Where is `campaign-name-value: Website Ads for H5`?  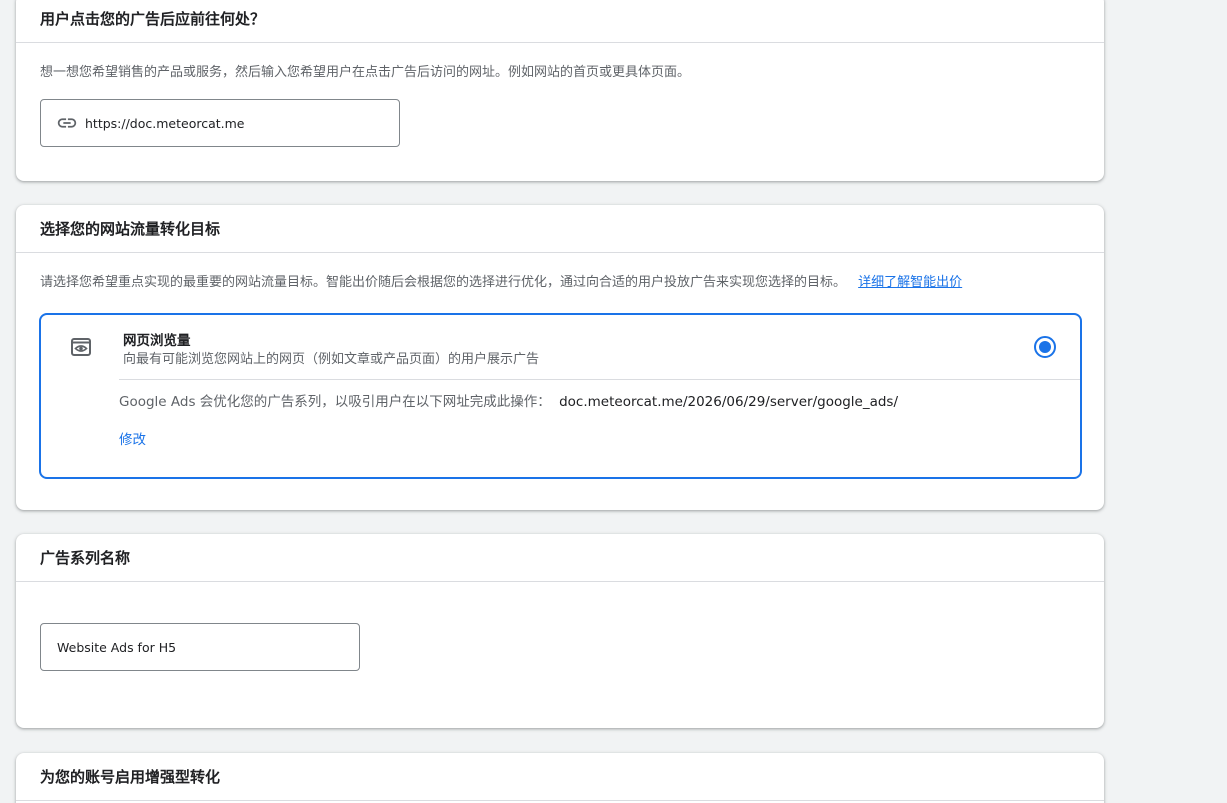
campaign-name-value: Website Ads for H5 is located at coordinates (117, 647).